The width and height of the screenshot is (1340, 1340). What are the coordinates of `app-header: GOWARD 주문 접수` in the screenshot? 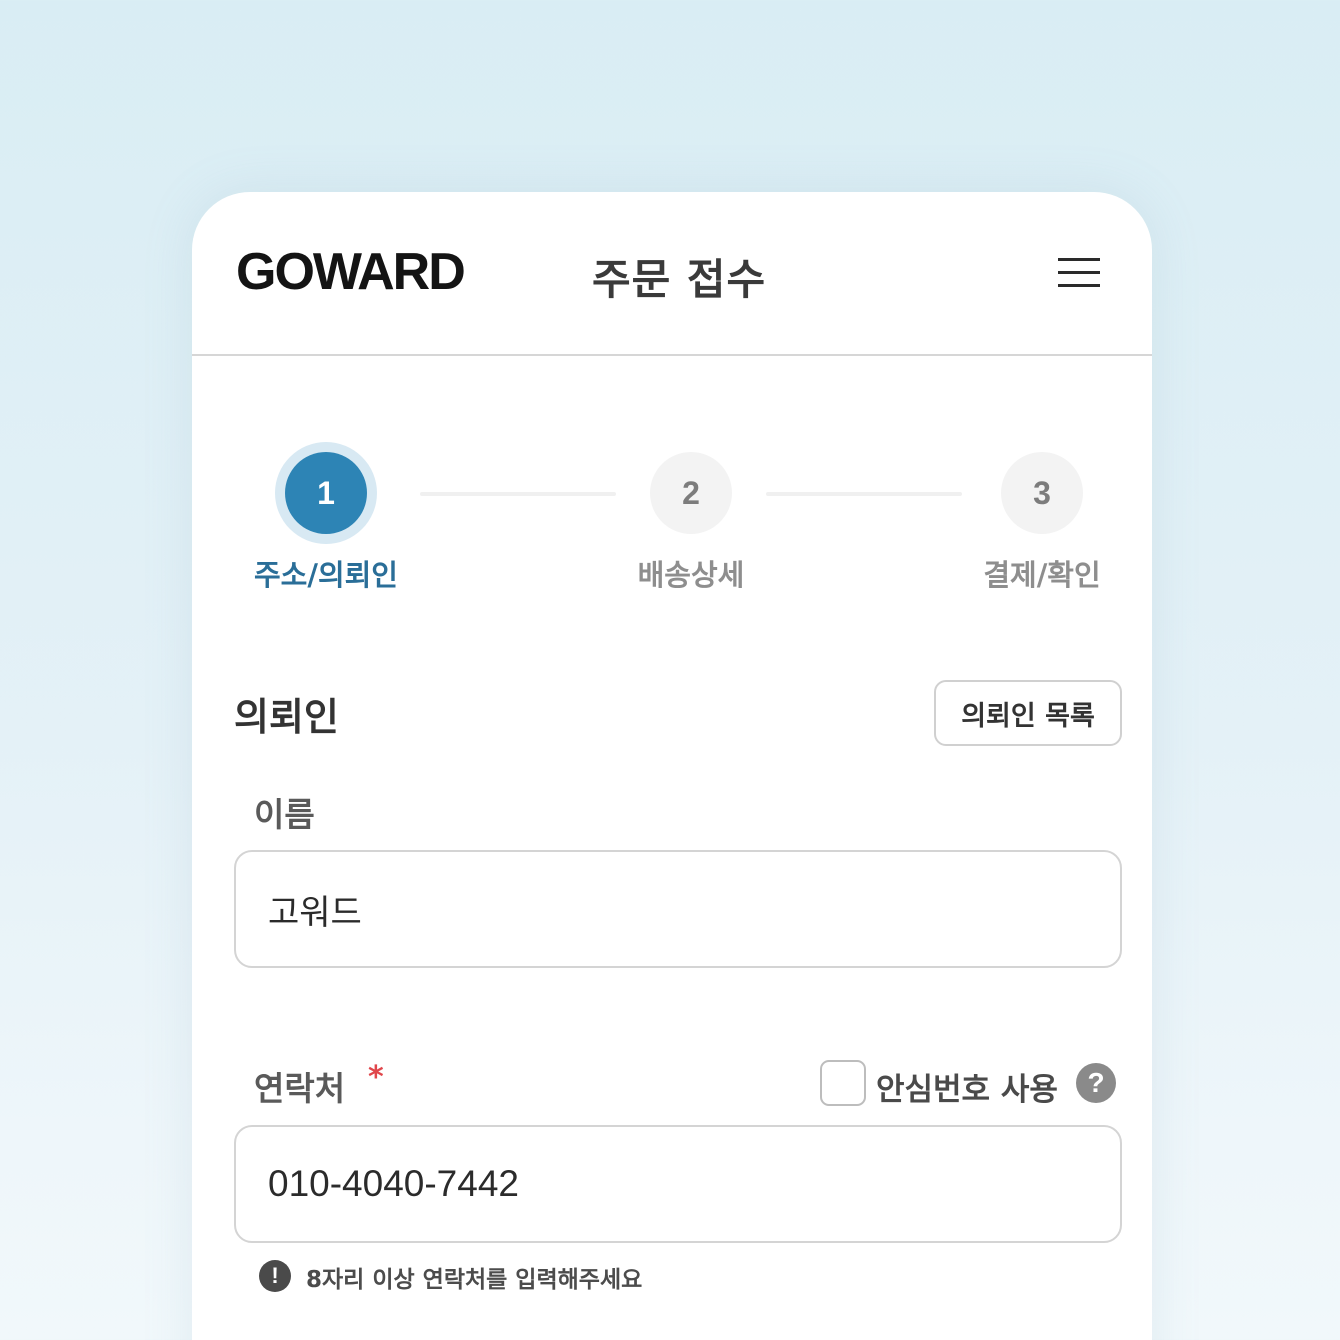 It's located at (672, 274).